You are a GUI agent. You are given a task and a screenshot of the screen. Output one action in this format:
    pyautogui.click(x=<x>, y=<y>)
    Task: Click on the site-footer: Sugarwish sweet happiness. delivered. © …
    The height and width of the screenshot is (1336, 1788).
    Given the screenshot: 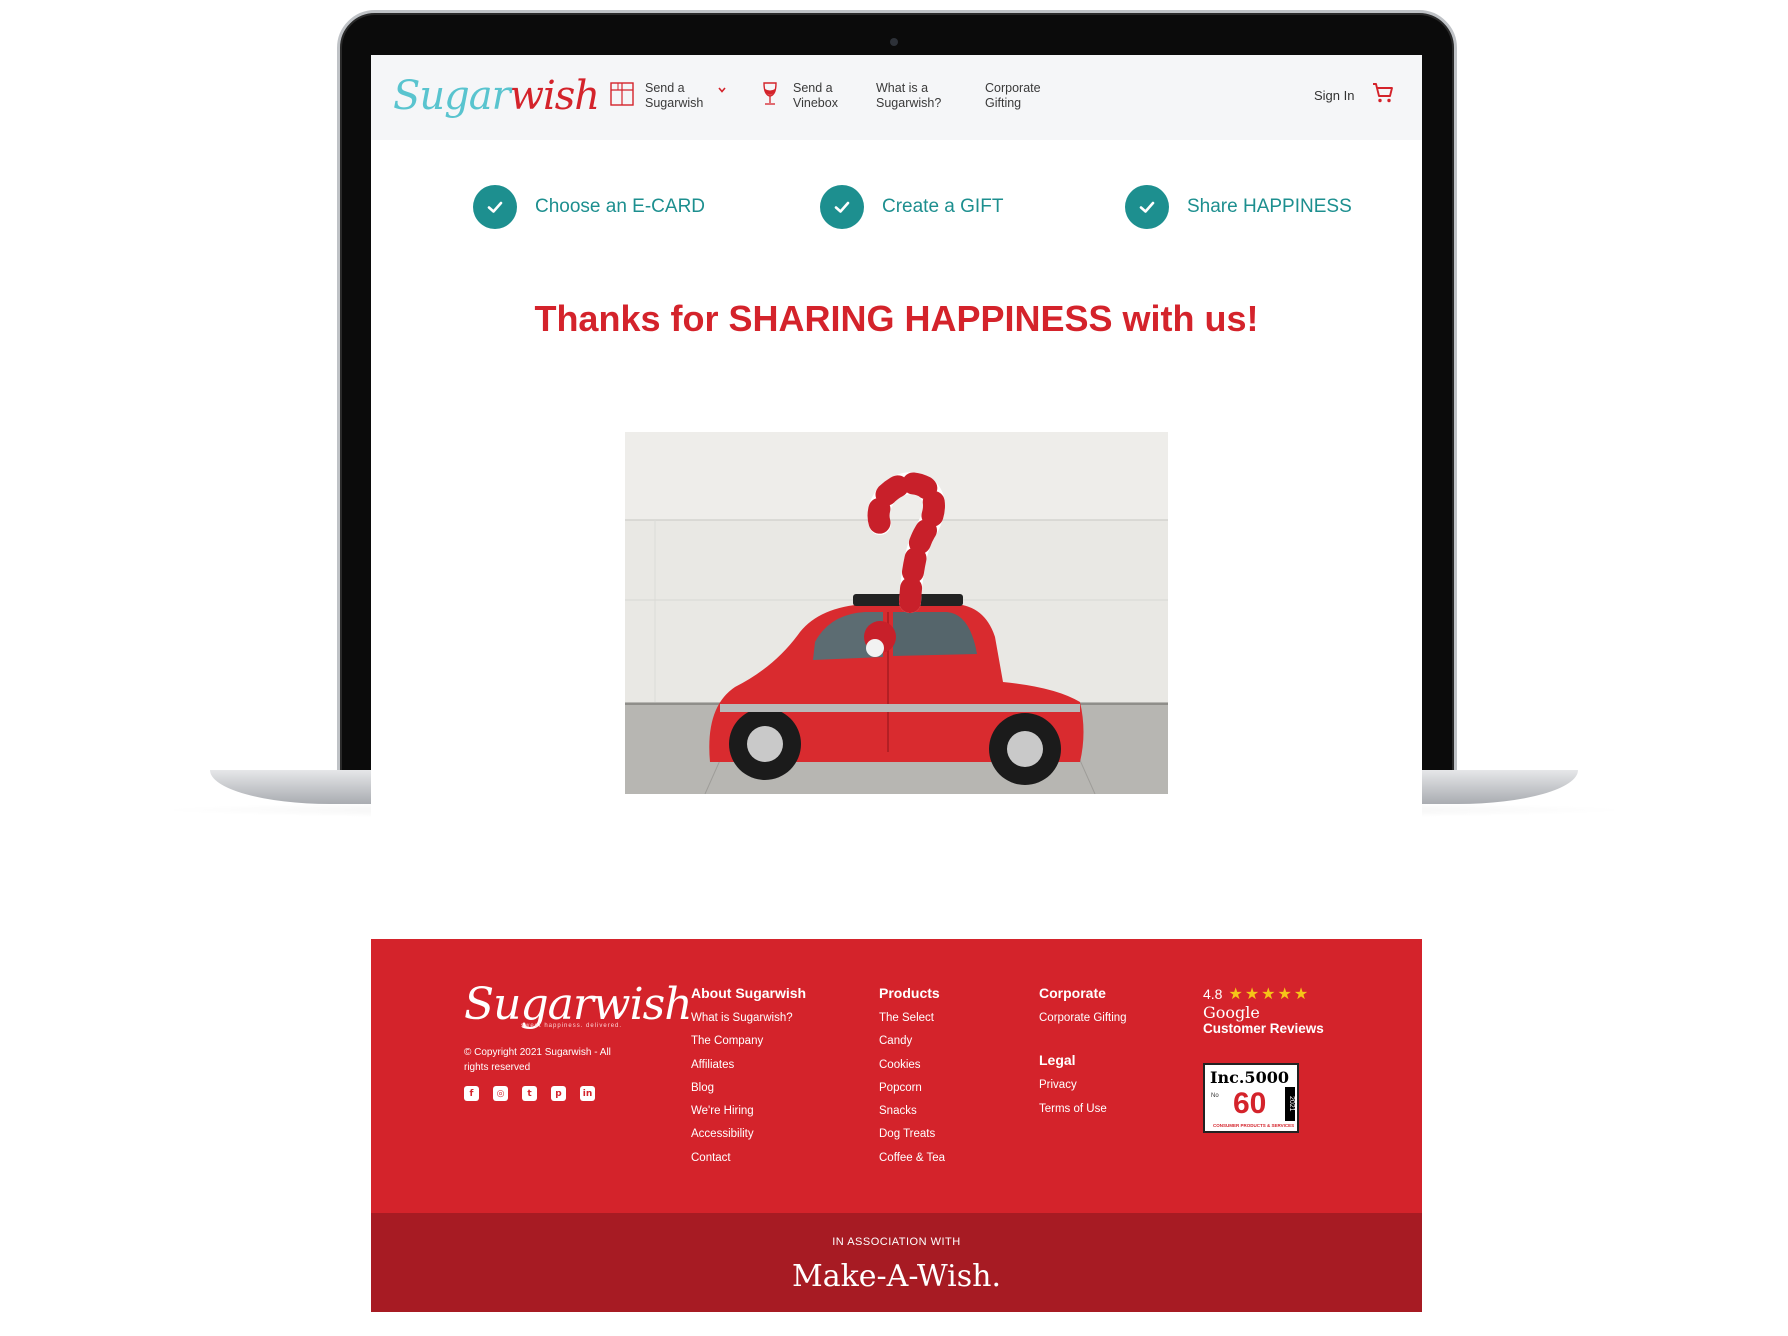 What is the action you would take?
    pyautogui.click(x=896, y=1076)
    